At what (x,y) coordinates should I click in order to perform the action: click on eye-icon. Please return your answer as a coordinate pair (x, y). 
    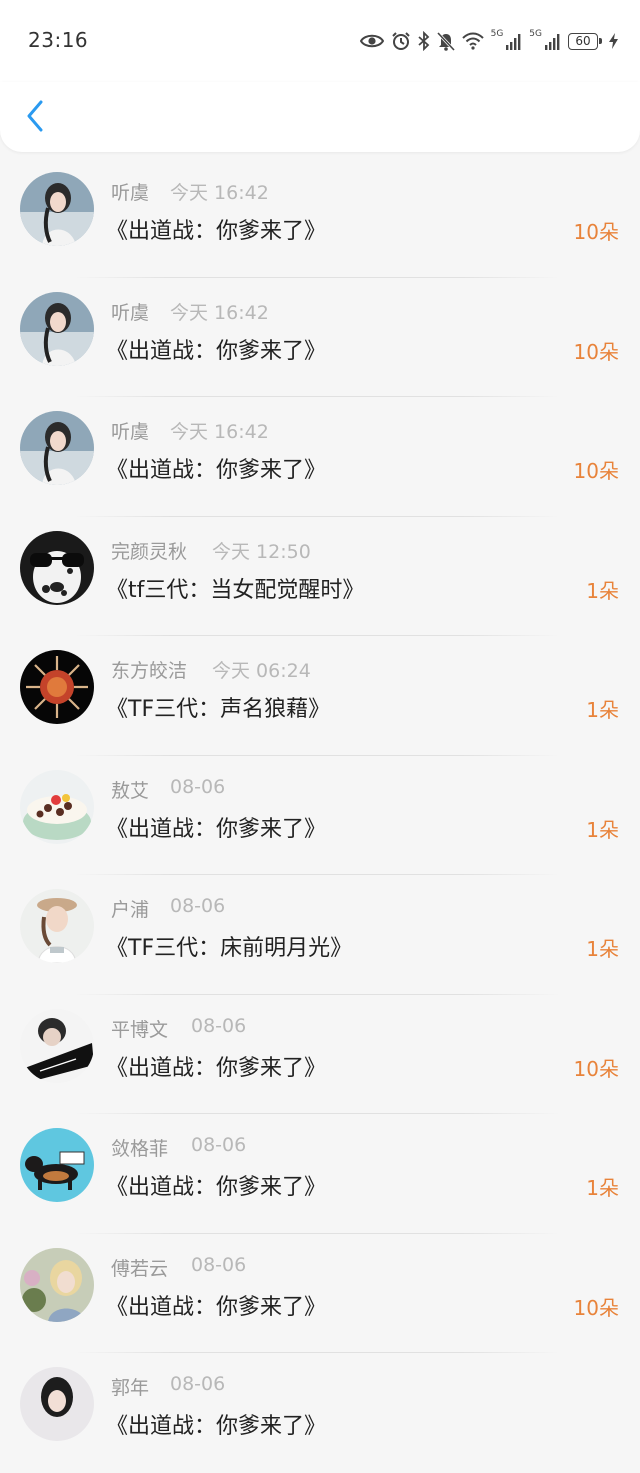
    Looking at the image, I should click on (371, 41).